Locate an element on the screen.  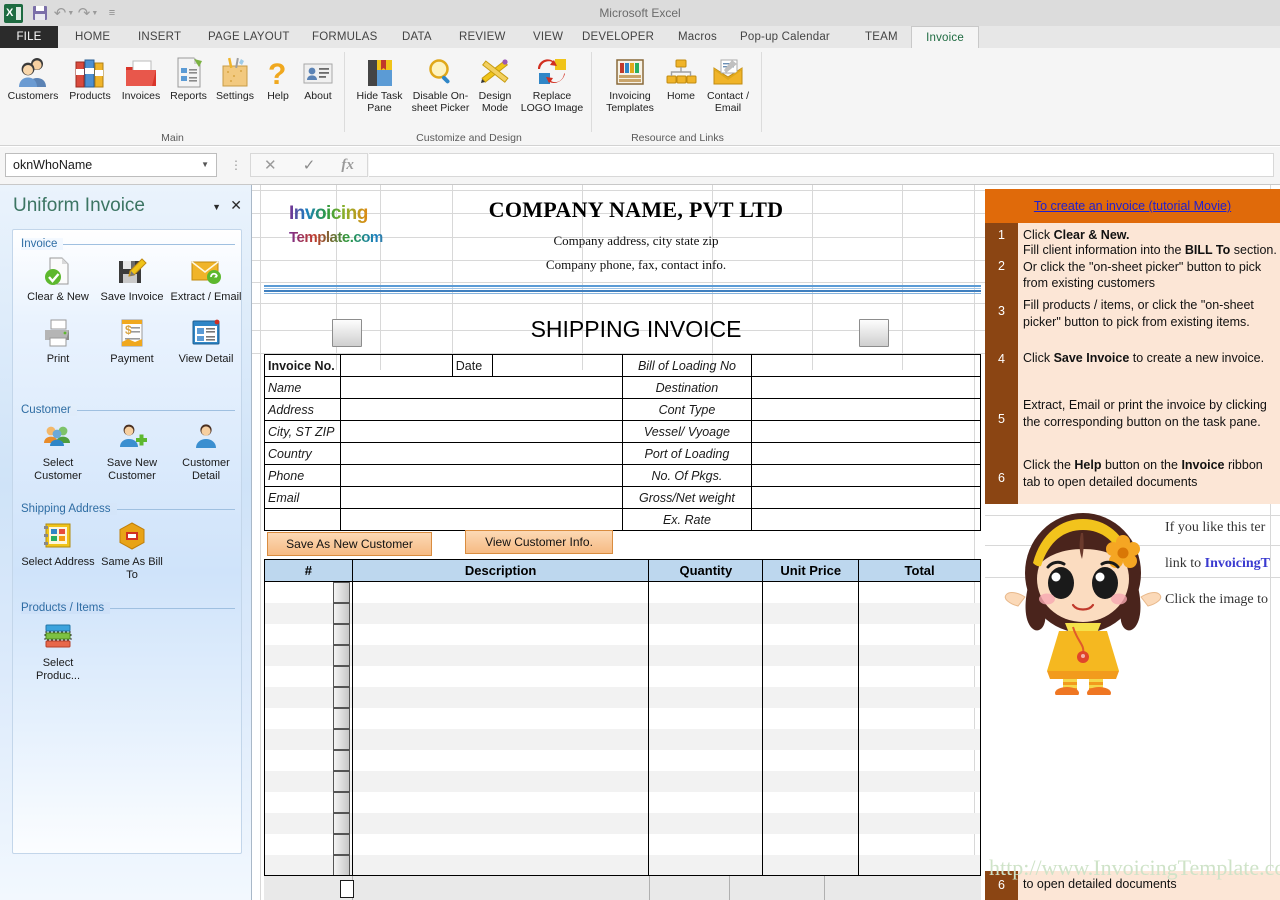
tab-page-layout: PAGE LAYOUT is located at coordinates (249, 37).